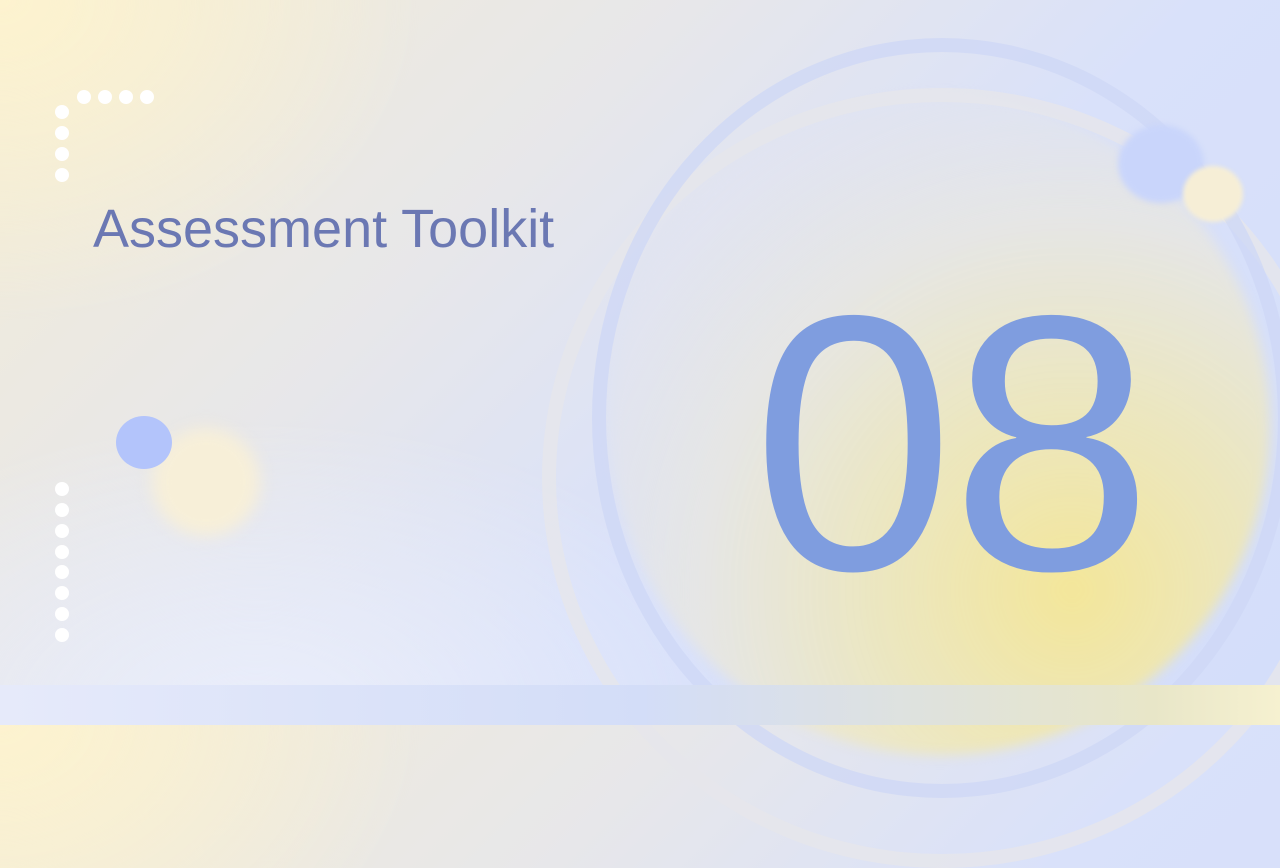  I want to click on slide-title: Assessment Toolkit, so click(324, 229).